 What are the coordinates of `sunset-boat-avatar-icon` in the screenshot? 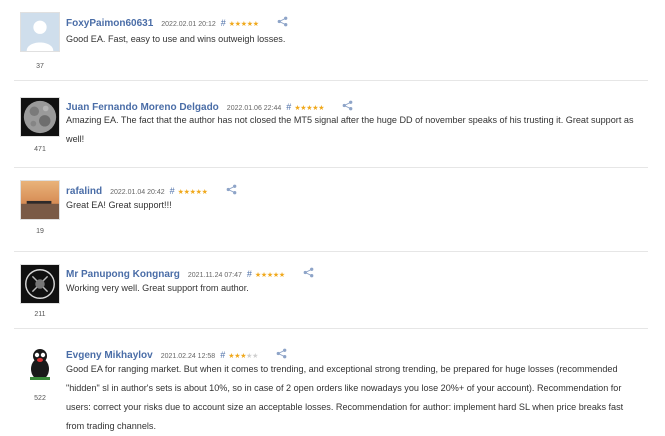 It's located at (40, 200).